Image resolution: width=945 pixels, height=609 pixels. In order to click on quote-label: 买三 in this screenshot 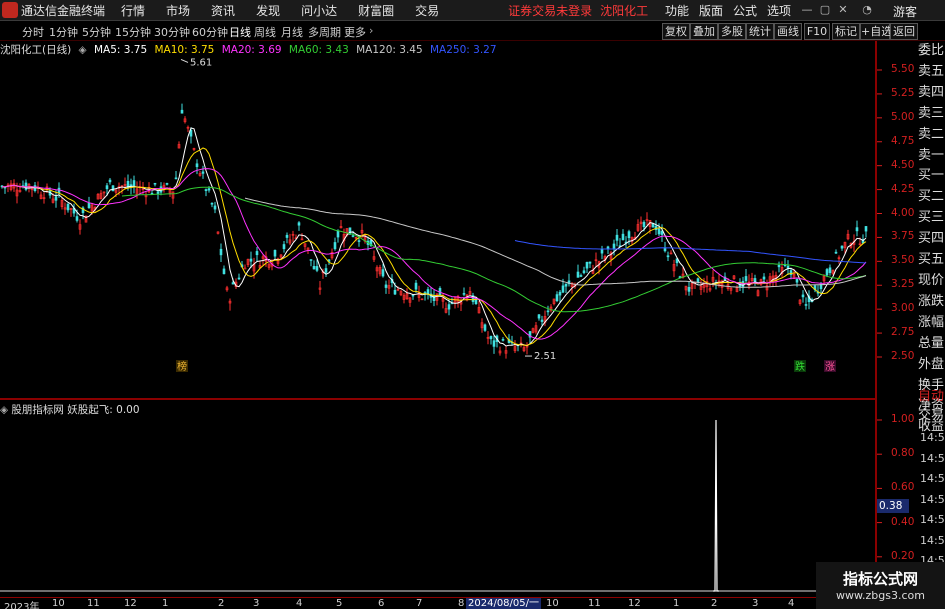, I will do `click(931, 218)`.